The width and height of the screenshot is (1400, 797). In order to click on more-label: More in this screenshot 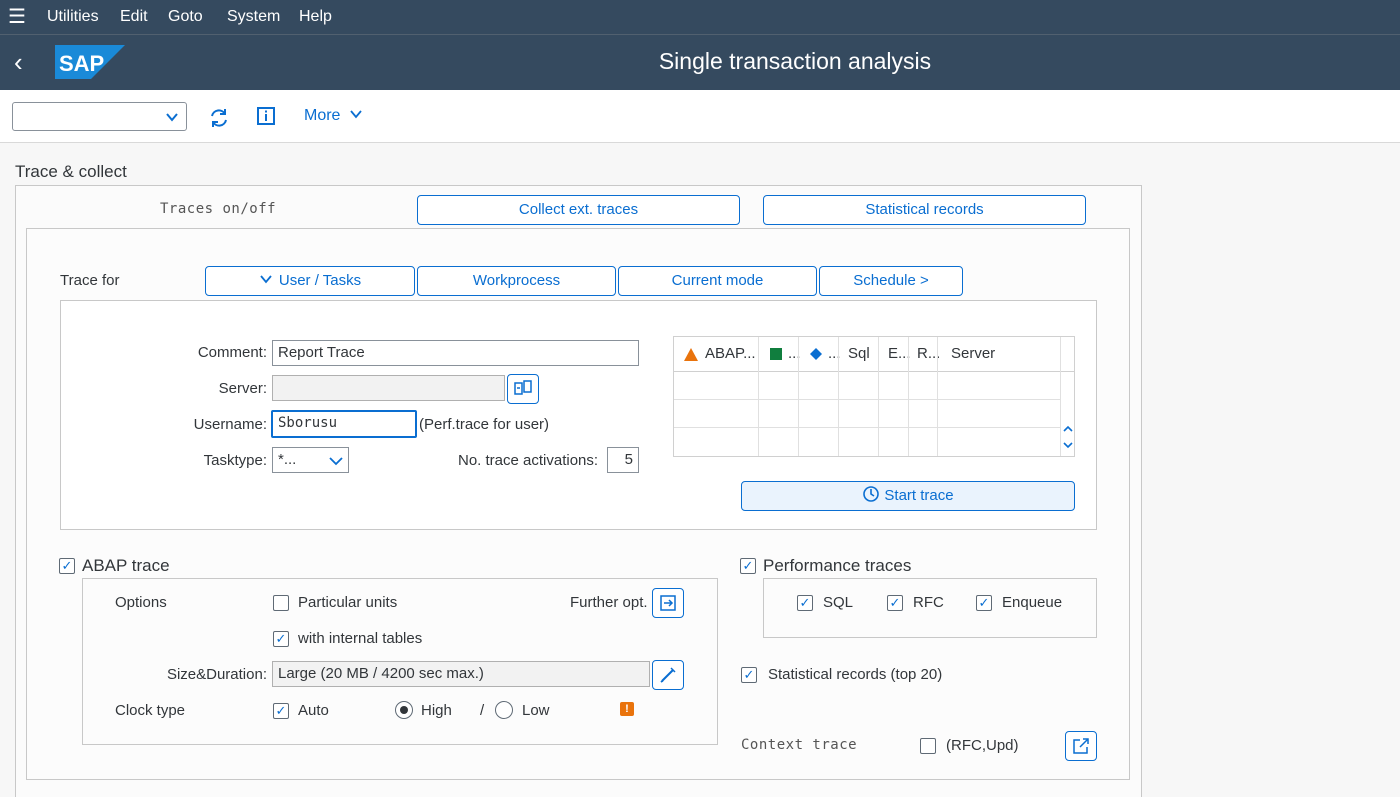, I will do `click(322, 115)`.